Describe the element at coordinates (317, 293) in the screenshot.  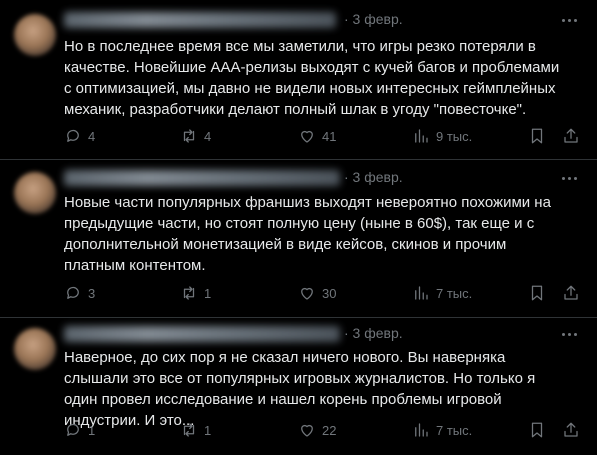
I see `like-button: 30` at that location.